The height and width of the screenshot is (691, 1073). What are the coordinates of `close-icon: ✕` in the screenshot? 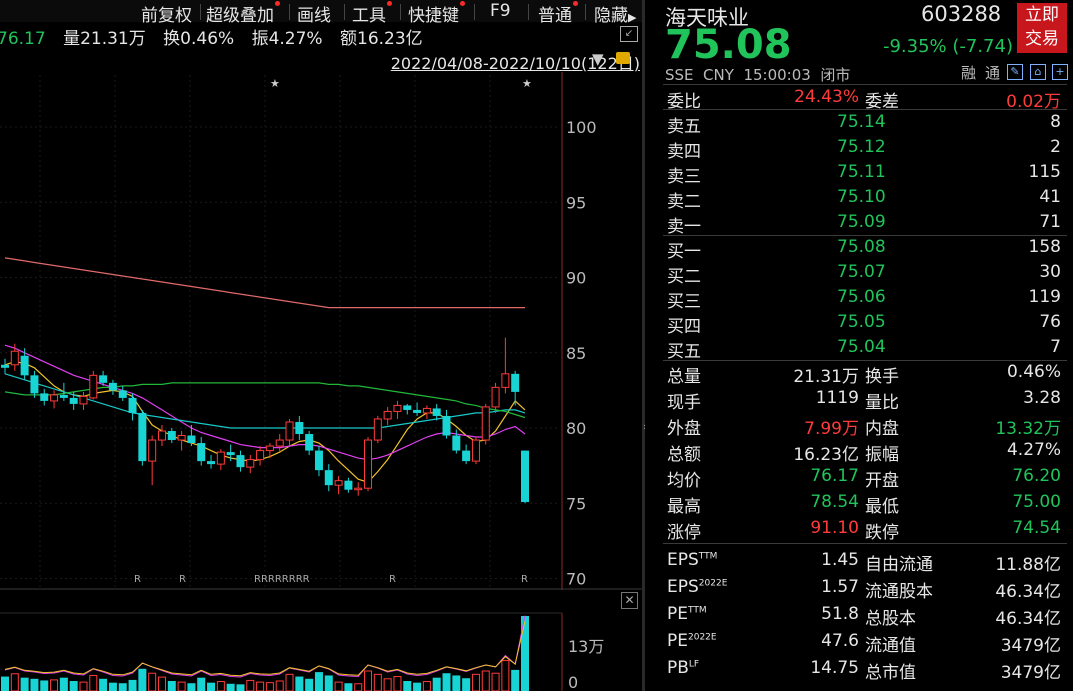 It's located at (629, 600).